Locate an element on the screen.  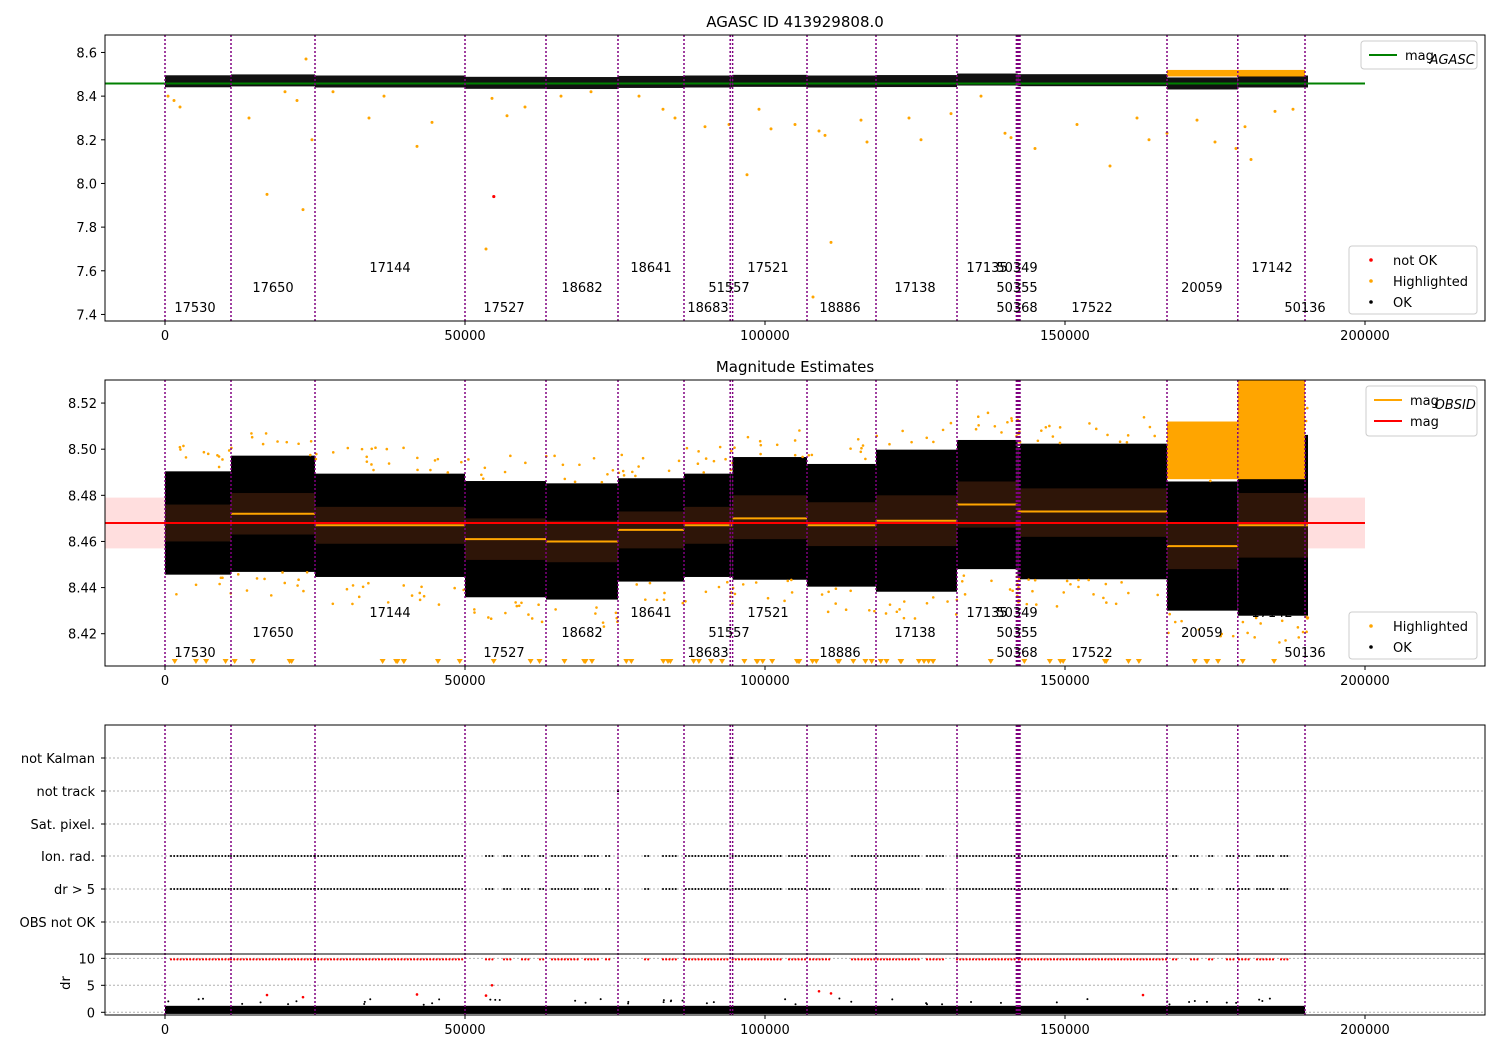
obsid-label: 20059 is located at coordinates (1201, 288).